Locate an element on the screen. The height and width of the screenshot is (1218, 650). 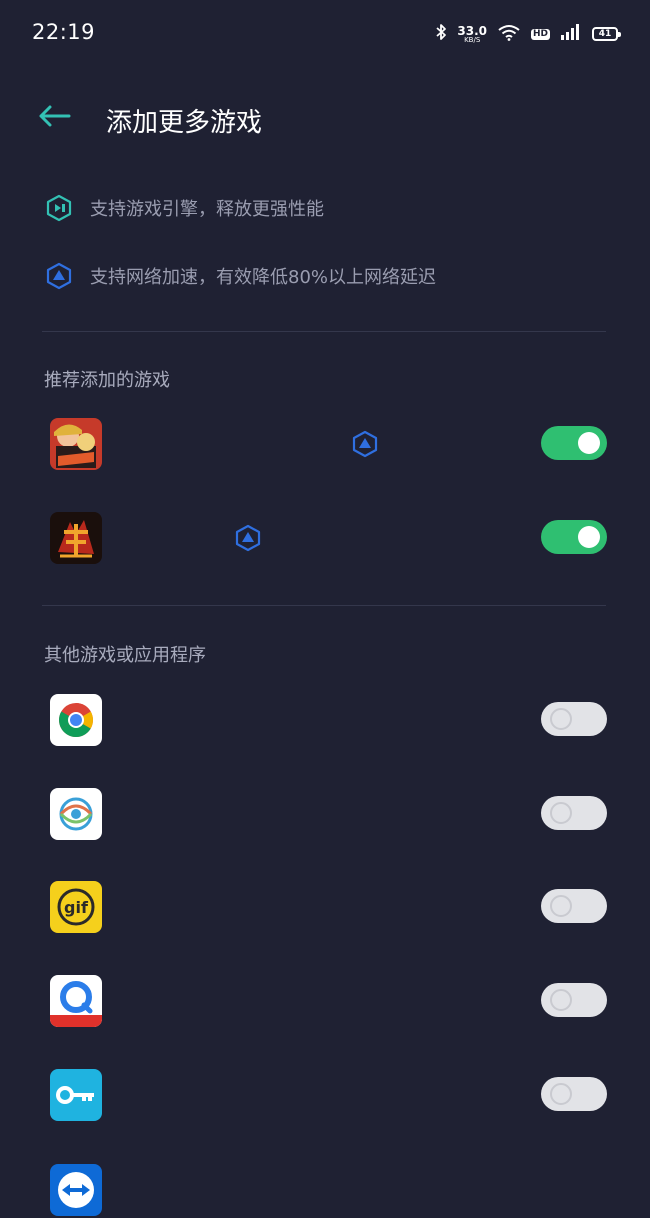
svg-text: gif is located at coordinates (76, 907).